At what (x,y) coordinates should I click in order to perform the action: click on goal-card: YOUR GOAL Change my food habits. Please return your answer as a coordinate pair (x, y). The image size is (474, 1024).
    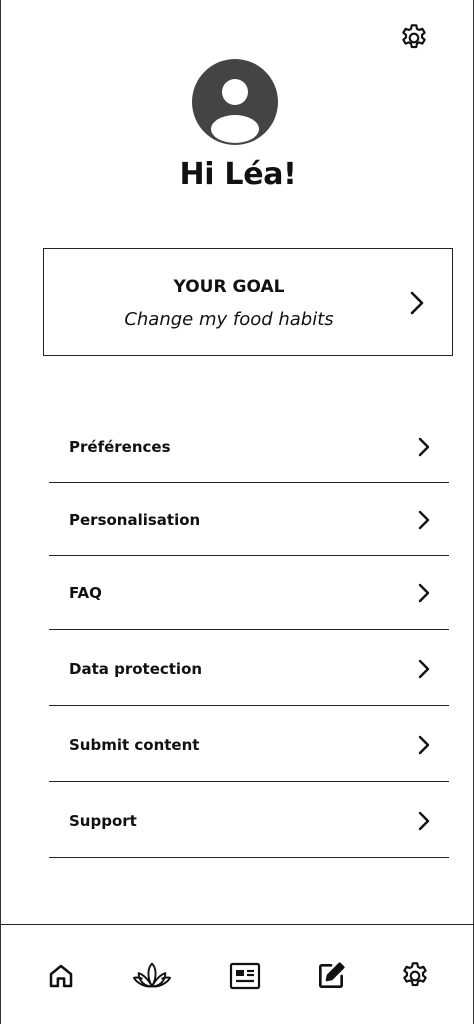
    Looking at the image, I should click on (248, 302).